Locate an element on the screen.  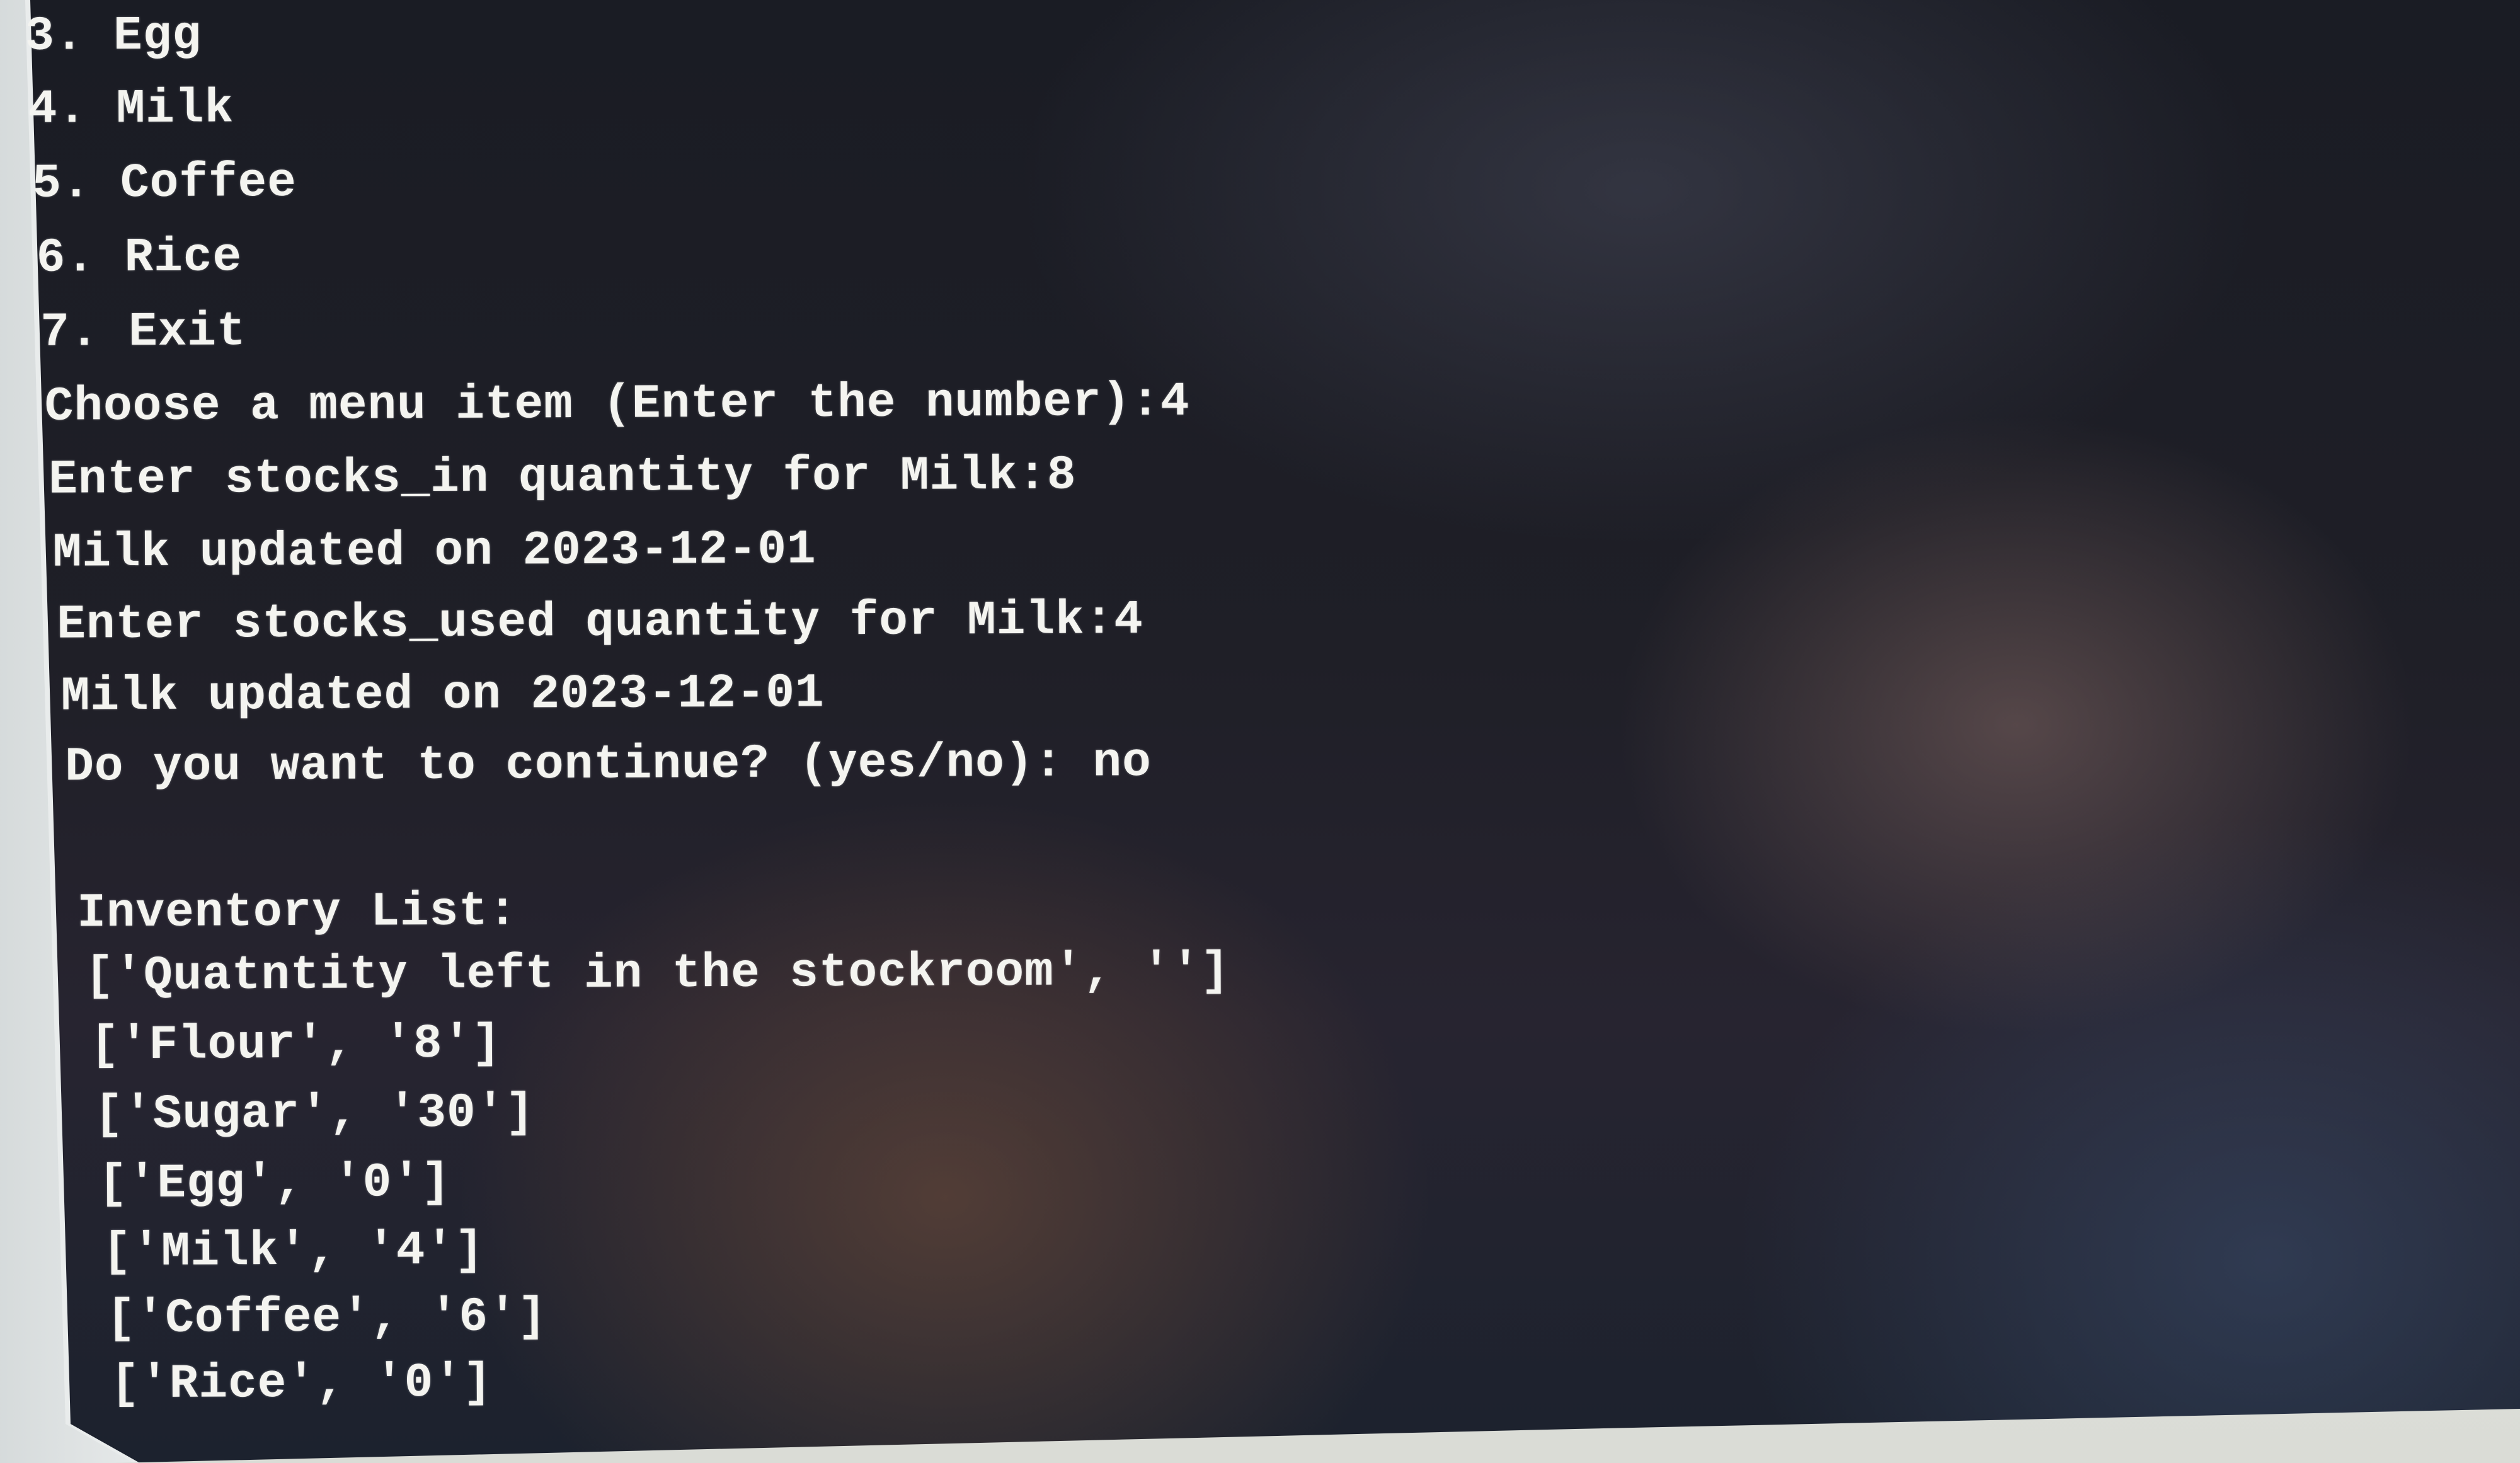
menu-prompt-line: Choose a menu item (Enter the number):4 is located at coordinates (617, 404).